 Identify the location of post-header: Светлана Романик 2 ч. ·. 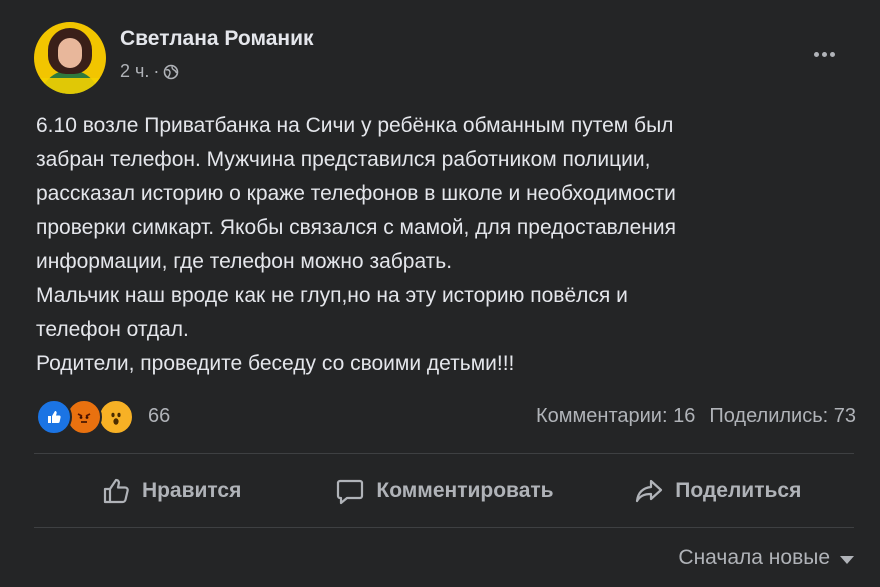
(444, 58).